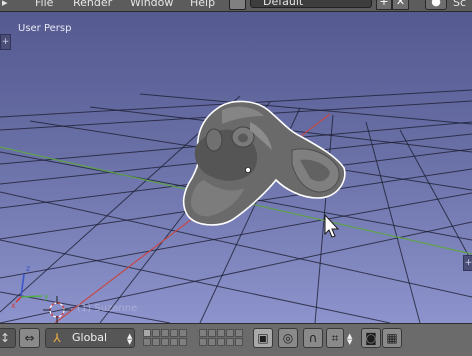 Image resolution: width=472 pixels, height=356 pixels. What do you see at coordinates (212, 333) in the screenshot?
I see `layer-7-button` at bounding box center [212, 333].